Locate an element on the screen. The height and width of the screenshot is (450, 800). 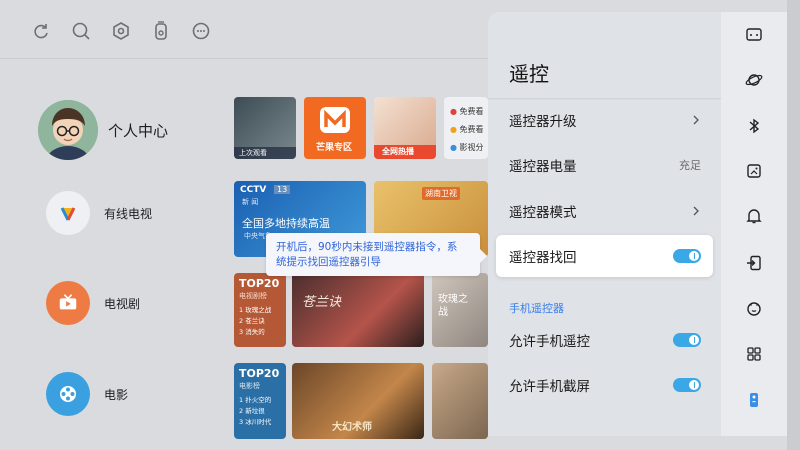
recent-caption: 上次观看 is located at coordinates (253, 153).